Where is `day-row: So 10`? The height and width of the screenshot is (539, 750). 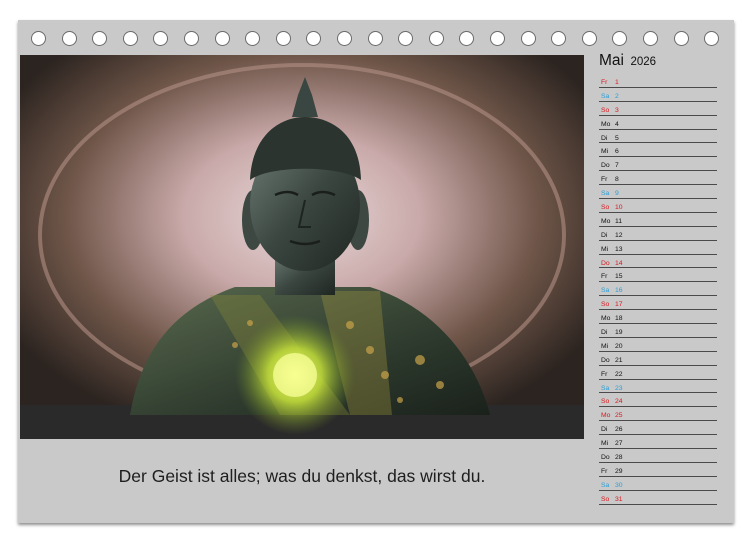
day-row: So 10 is located at coordinates (658, 206).